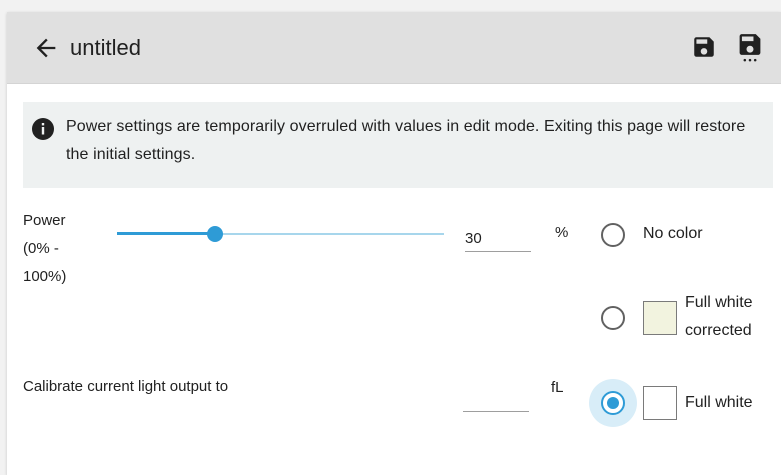  What do you see at coordinates (719, 316) in the screenshot?
I see `option-label-full-white-corrected: Full white corrected` at bounding box center [719, 316].